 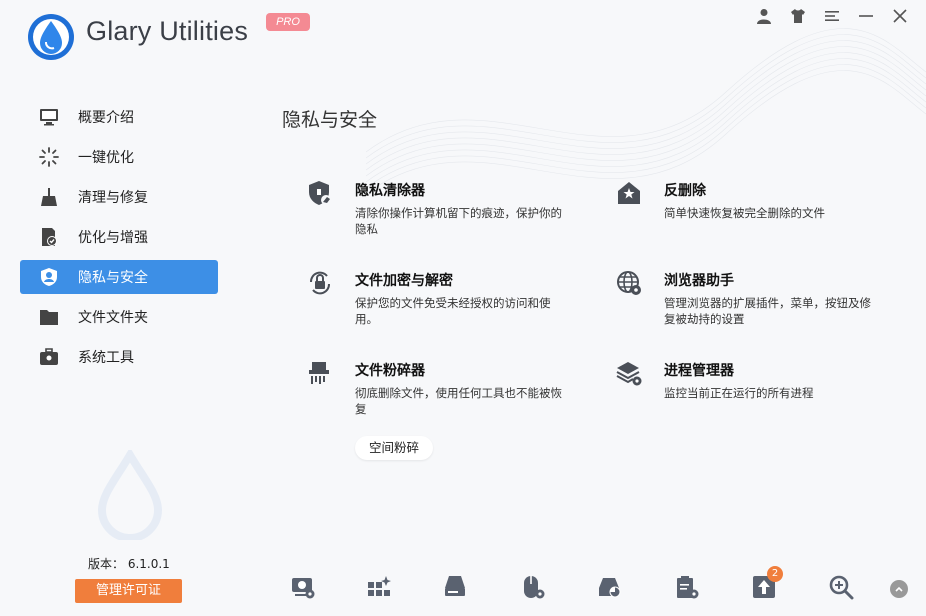 I want to click on toolbar-search-button, so click(x=841, y=587).